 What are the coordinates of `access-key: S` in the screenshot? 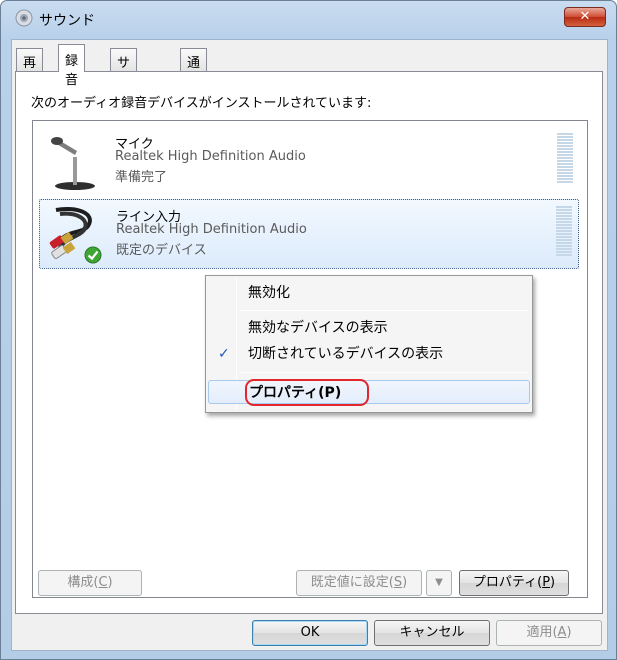 It's located at (398, 582).